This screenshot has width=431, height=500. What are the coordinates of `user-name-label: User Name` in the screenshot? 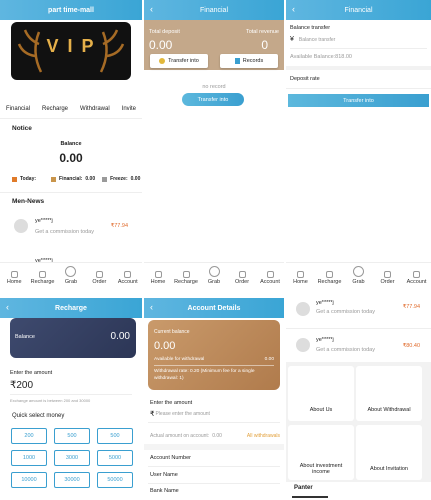 It's located at (164, 475).